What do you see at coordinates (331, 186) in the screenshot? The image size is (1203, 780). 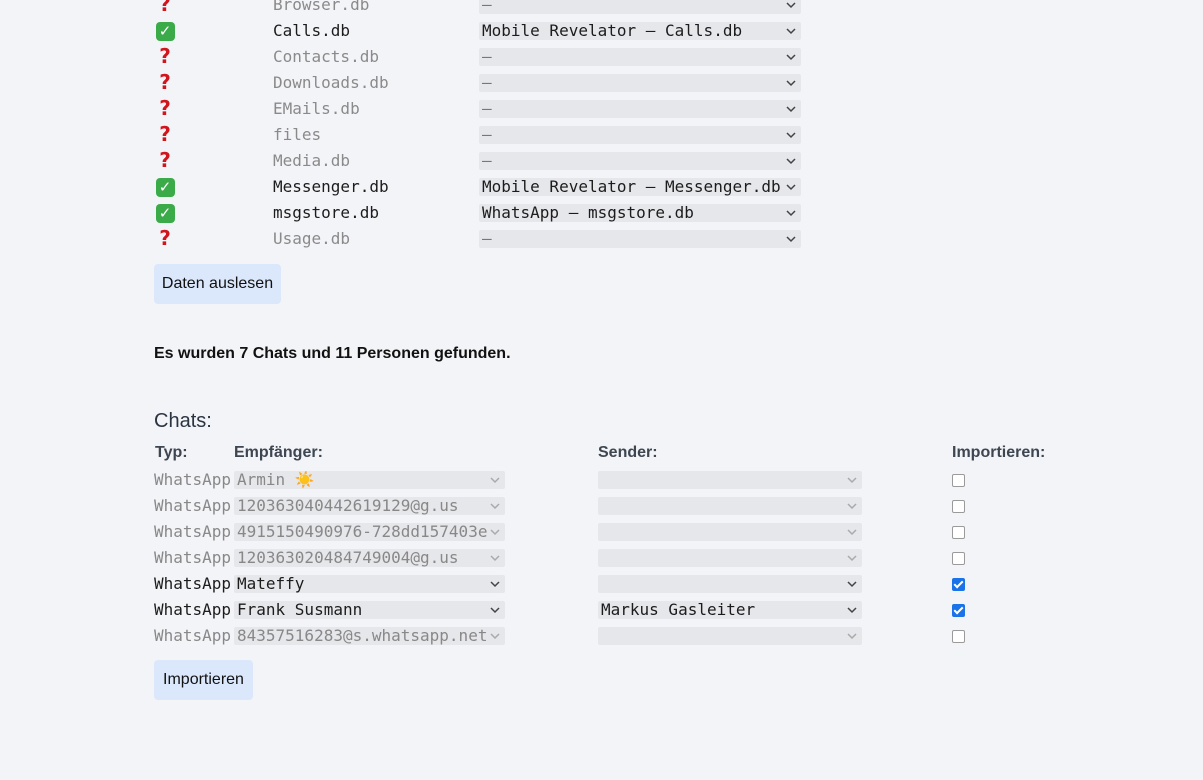 I see `file-name: Messenger.db` at bounding box center [331, 186].